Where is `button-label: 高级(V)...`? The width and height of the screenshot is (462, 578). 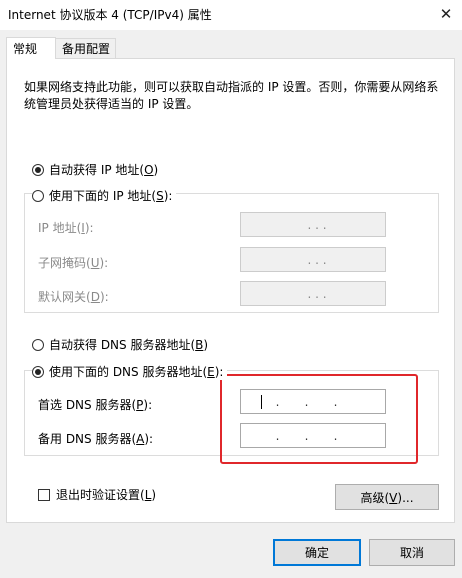 button-label: 高级(V)... is located at coordinates (387, 497).